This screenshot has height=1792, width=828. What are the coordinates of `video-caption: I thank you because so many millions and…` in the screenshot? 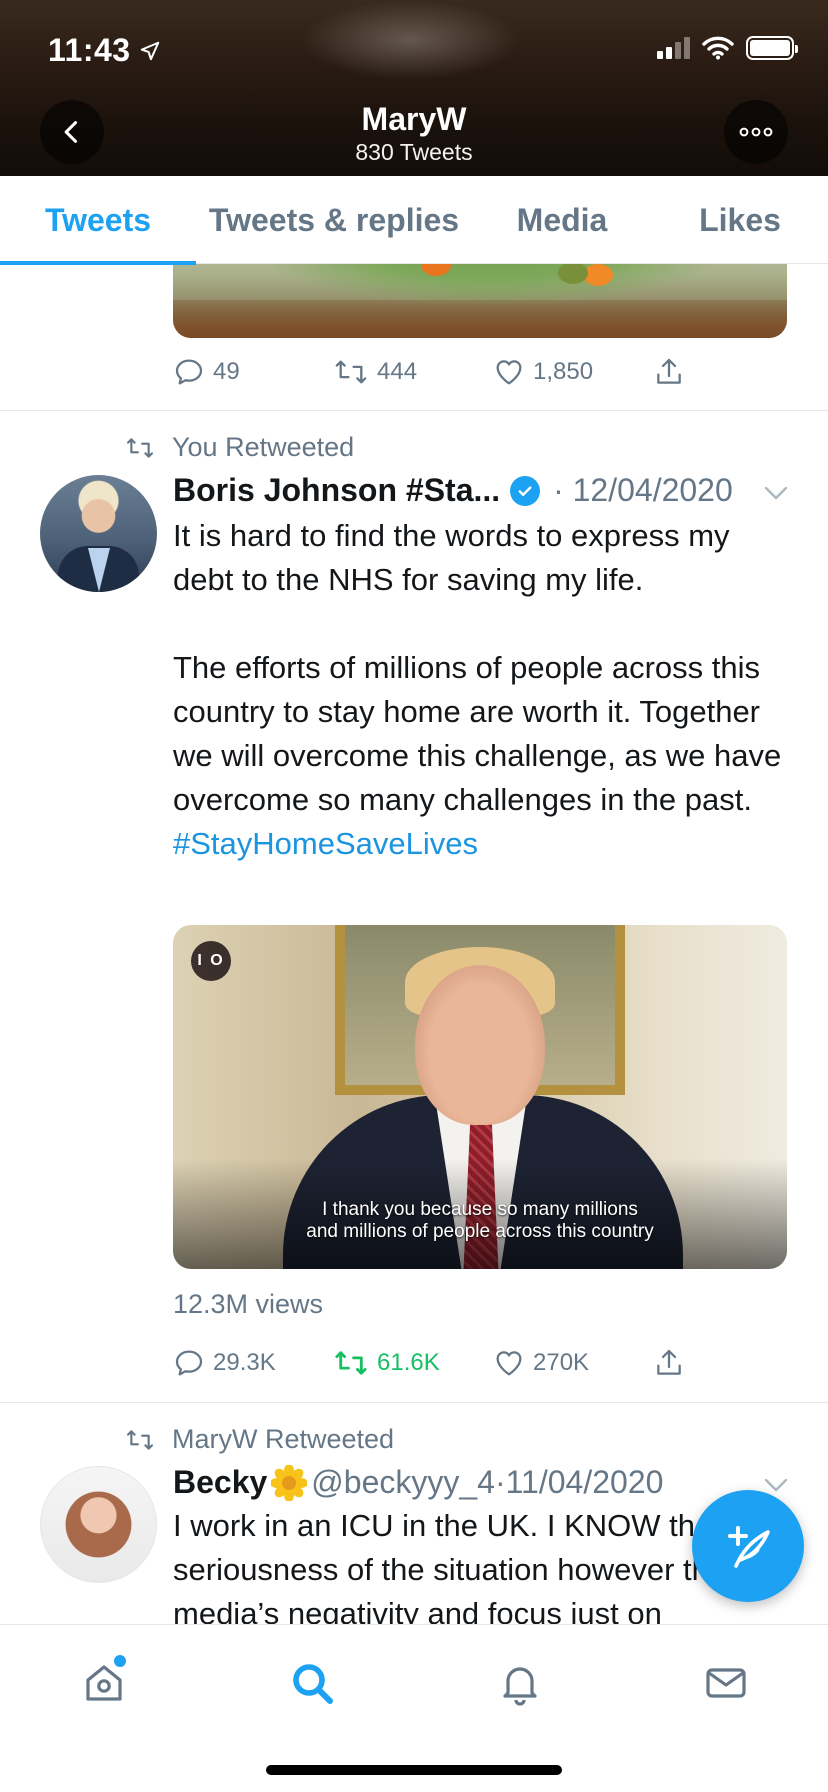 It's located at (480, 1221).